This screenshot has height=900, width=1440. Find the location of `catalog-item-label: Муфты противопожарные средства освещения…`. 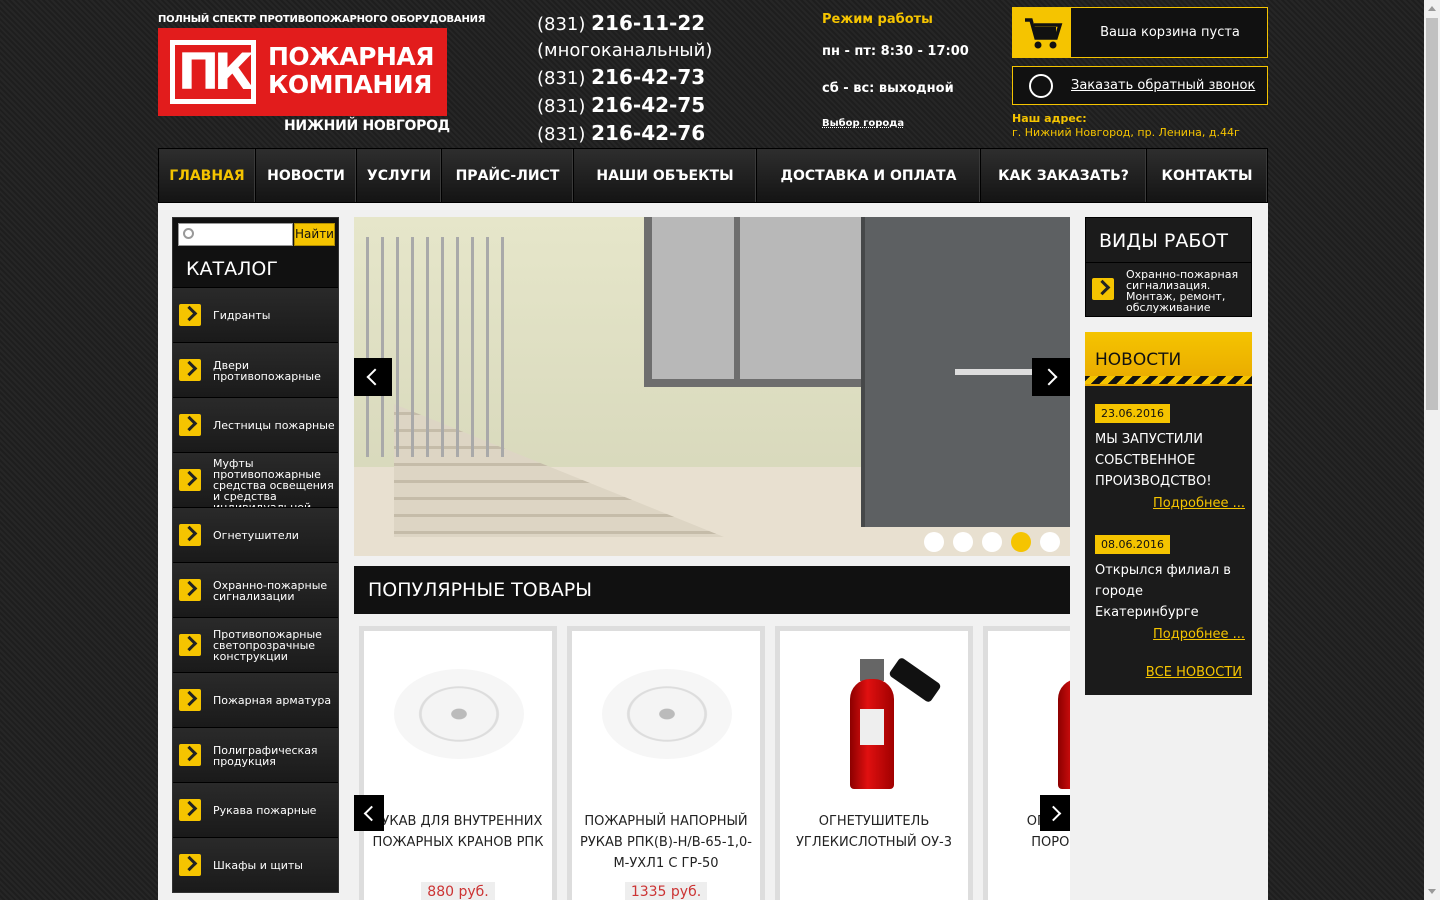

catalog-item-label: Муфты противопожарные средства освещения… is located at coordinates (273, 482).